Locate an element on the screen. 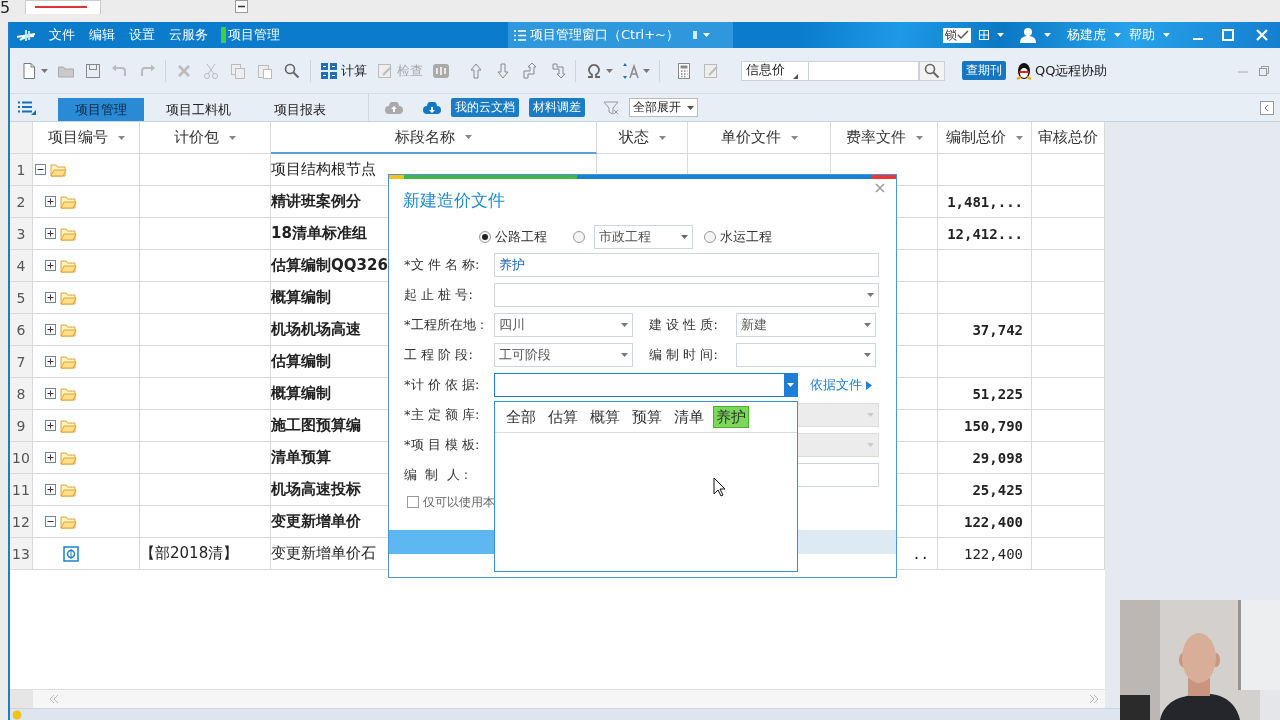 The width and height of the screenshot is (1280, 720). lock-toggle: 锁 is located at coordinates (957, 35).